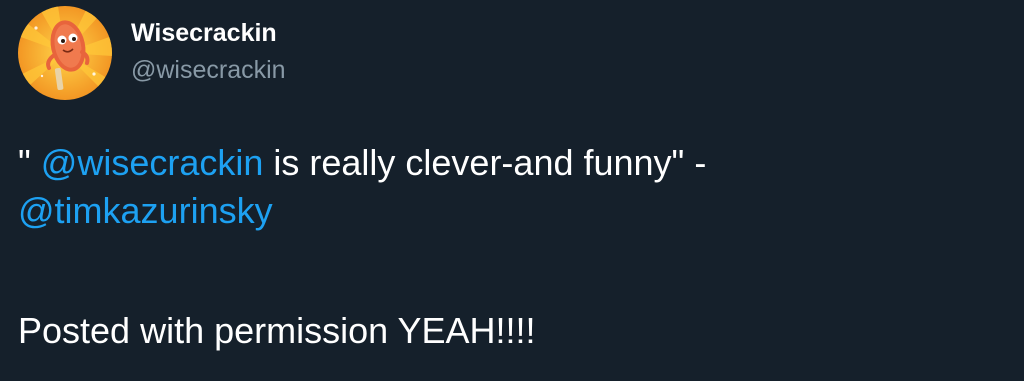  What do you see at coordinates (277, 330) in the screenshot?
I see `tweet-line-3: Posted with permission YEAH!!!!` at bounding box center [277, 330].